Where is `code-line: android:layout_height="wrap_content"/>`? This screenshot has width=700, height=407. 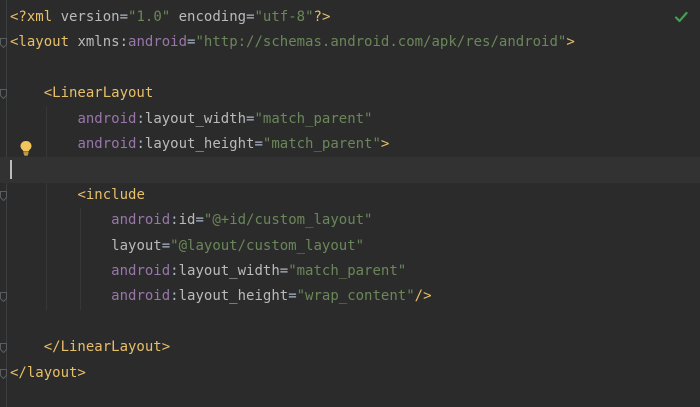
code-line: android:layout_height="wrap_content"/> is located at coordinates (350, 297).